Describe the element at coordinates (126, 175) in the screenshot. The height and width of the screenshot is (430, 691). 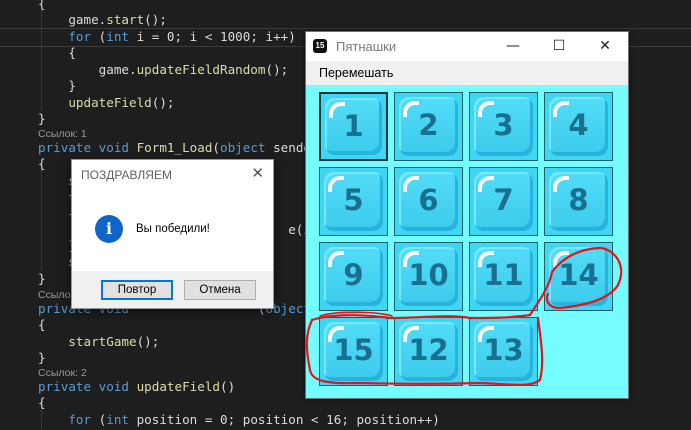
I see `message-box-caption: ПОЗДРАВЛЯЕМ` at that location.